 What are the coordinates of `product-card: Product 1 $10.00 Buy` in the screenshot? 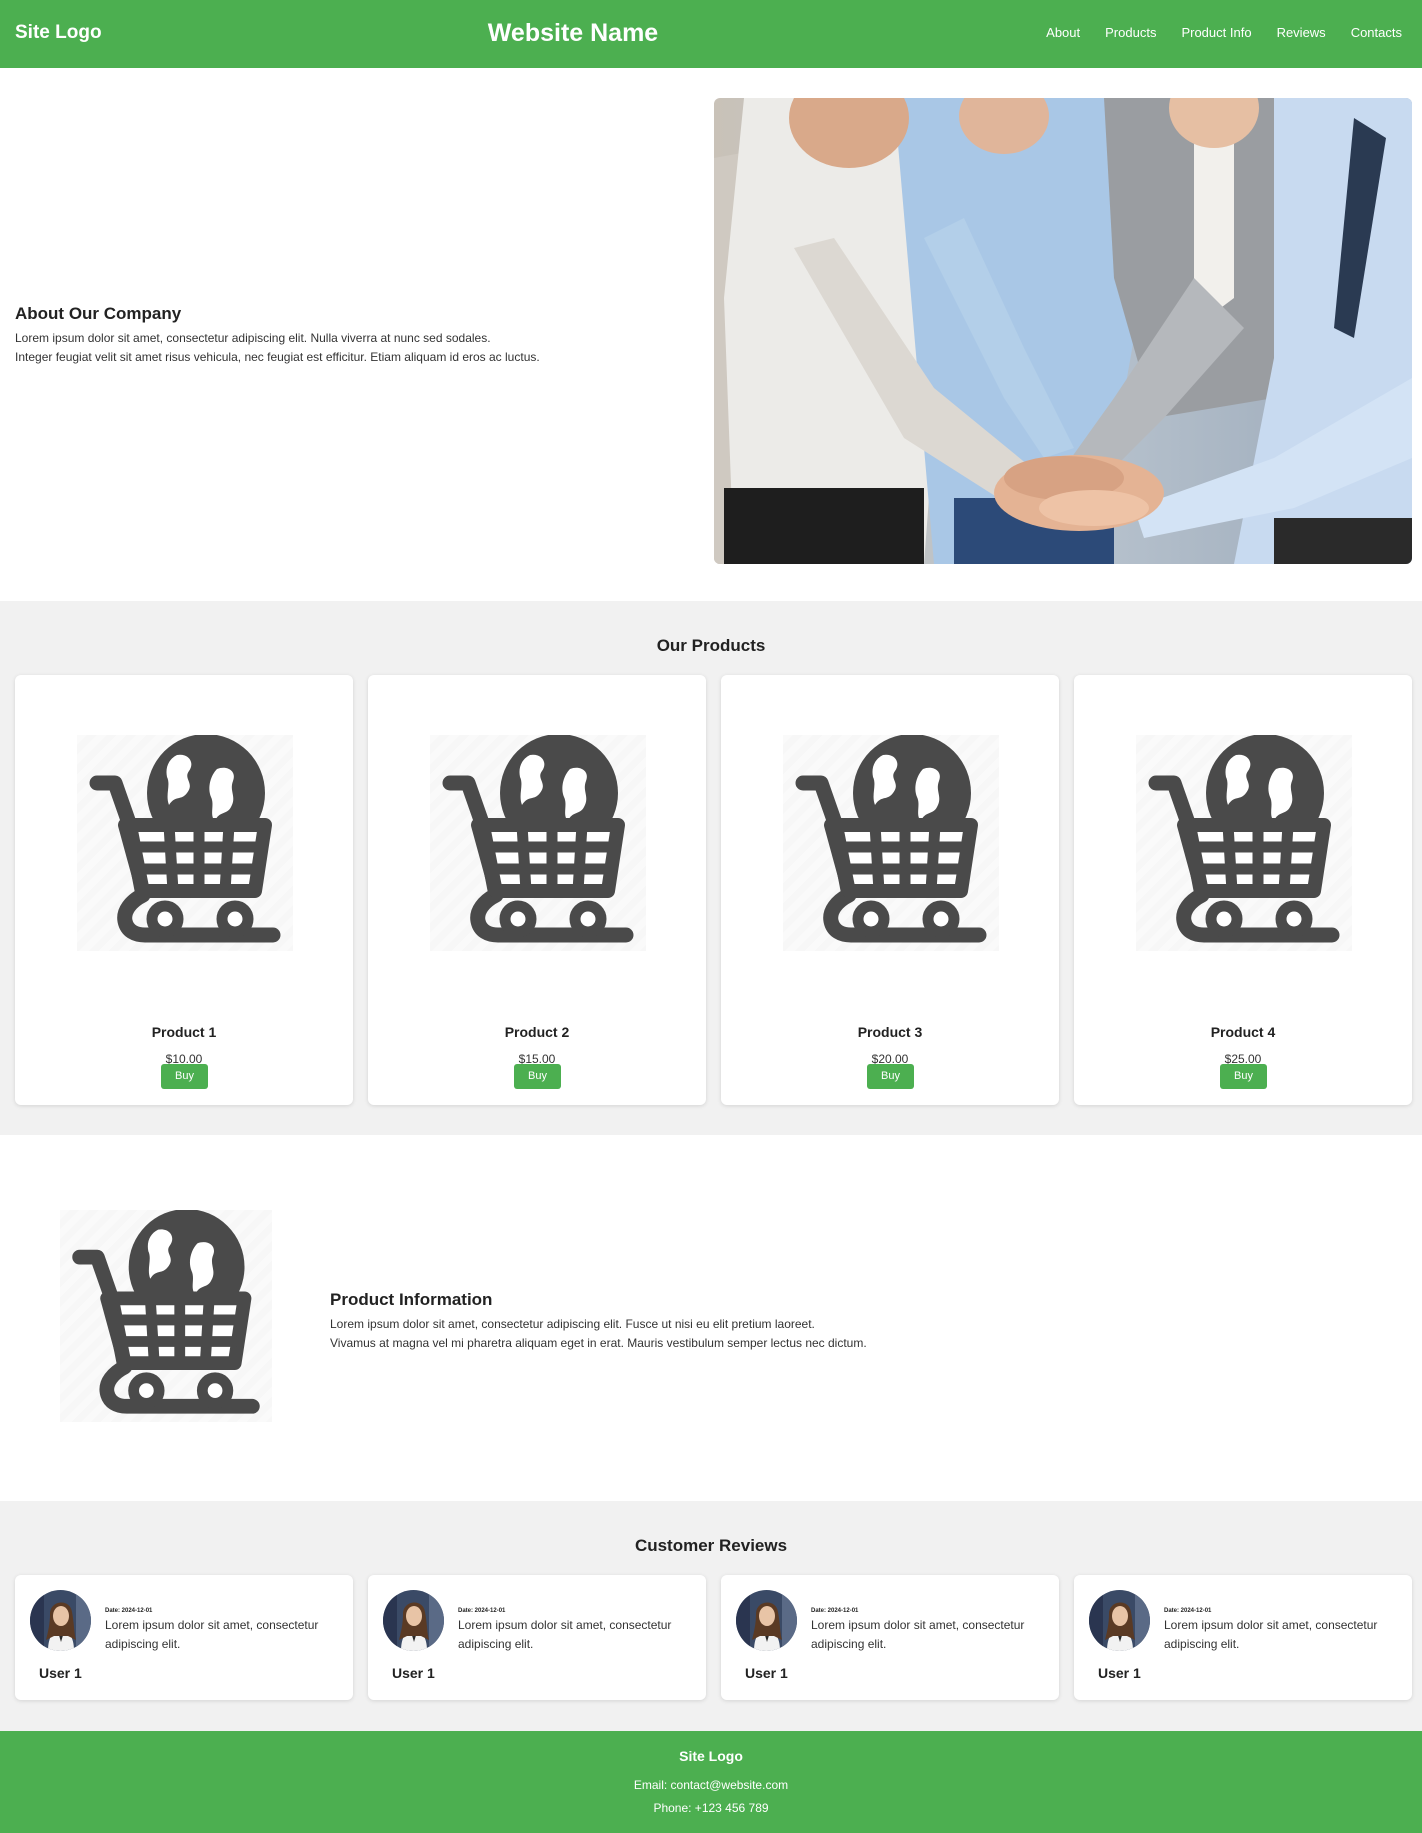 It's located at (184, 890).